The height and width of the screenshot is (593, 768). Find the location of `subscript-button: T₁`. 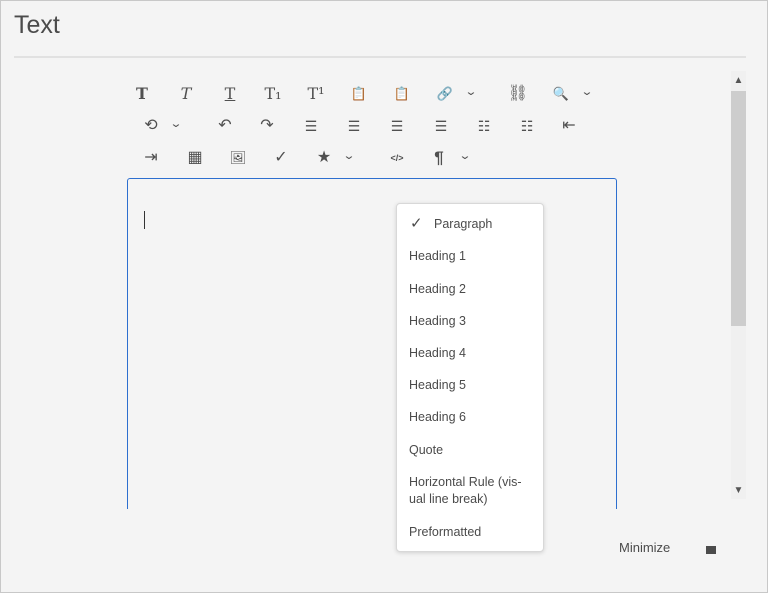

subscript-button: T₁ is located at coordinates (273, 94).